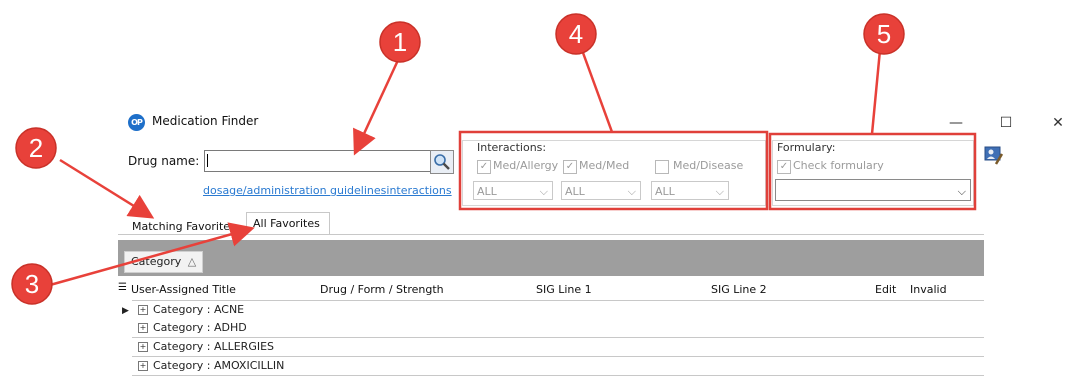  What do you see at coordinates (872, 171) in the screenshot?
I see `formulary-highlight-box` at bounding box center [872, 171].